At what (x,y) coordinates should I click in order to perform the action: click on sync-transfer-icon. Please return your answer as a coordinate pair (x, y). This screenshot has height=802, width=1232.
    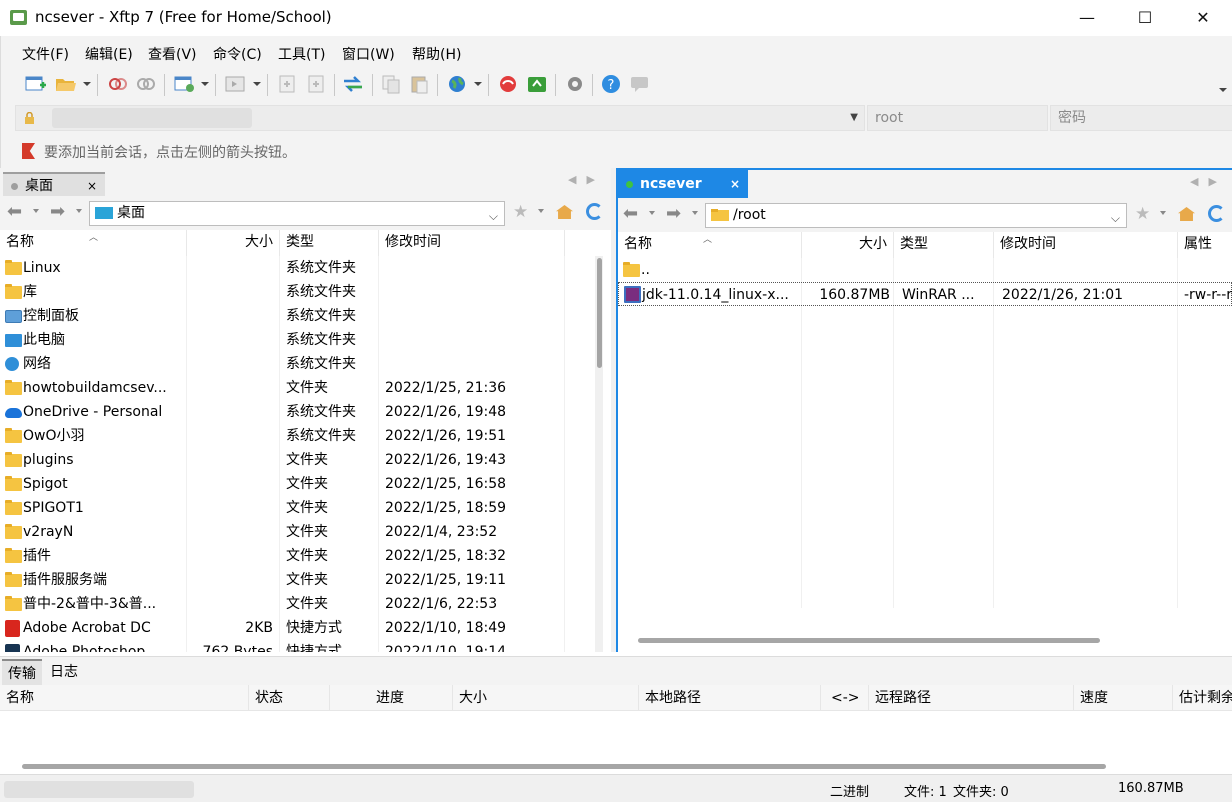
    Looking at the image, I should click on (353, 84).